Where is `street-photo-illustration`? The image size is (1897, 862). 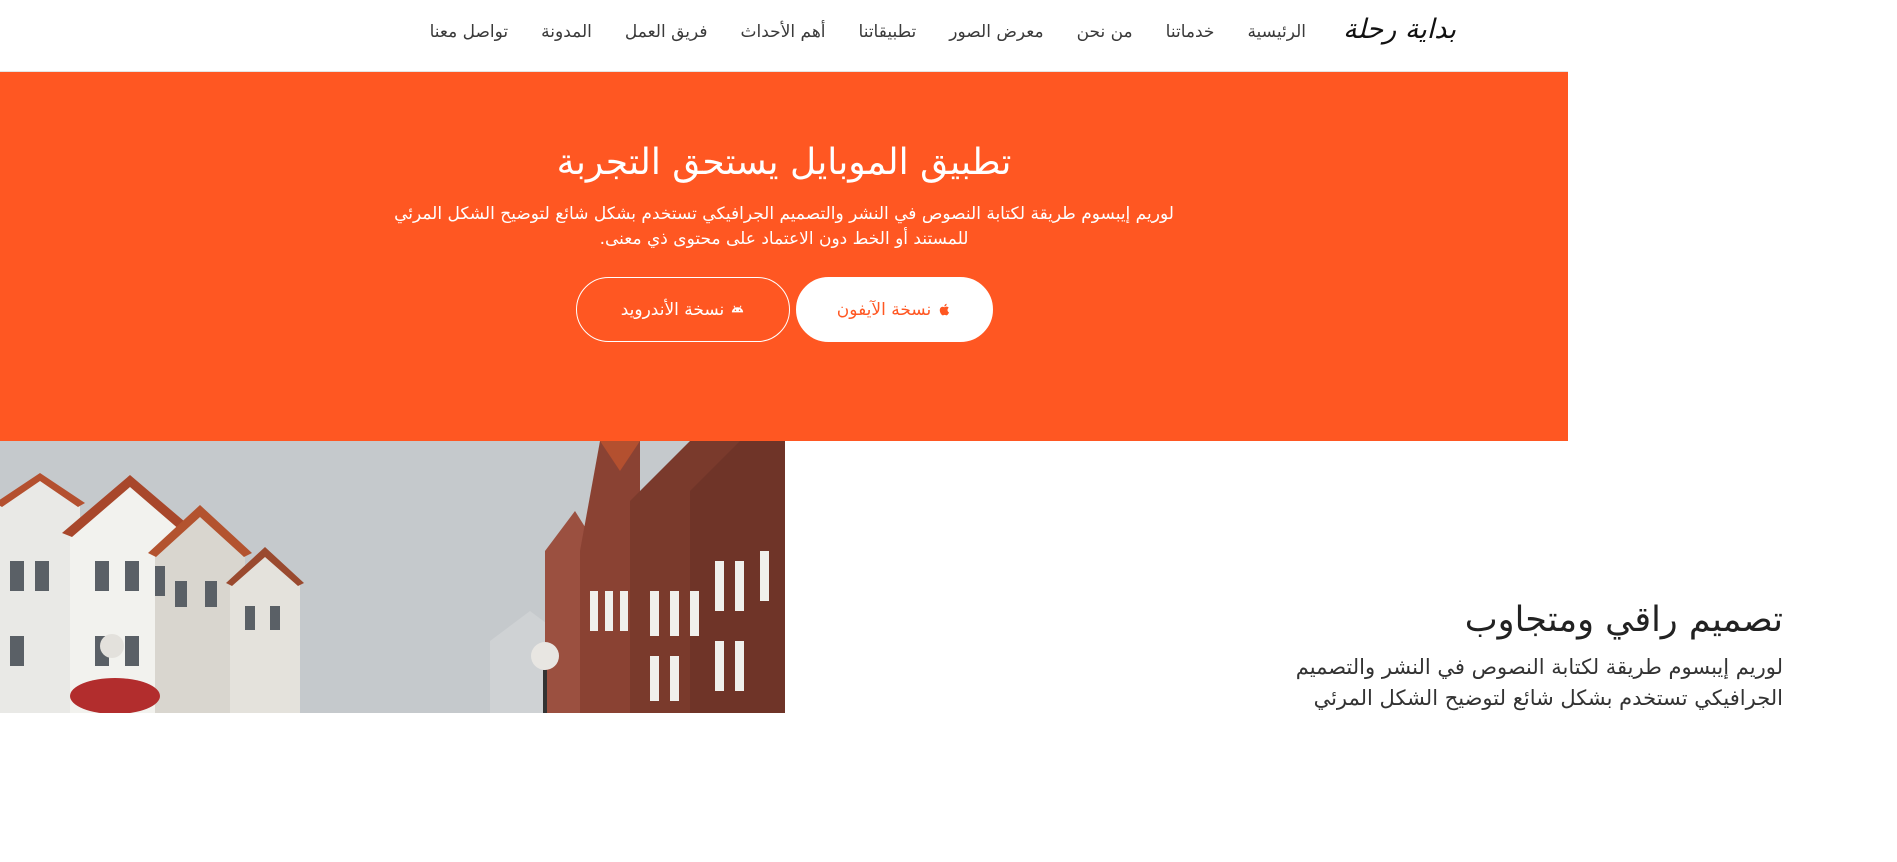 street-photo-illustration is located at coordinates (392, 577).